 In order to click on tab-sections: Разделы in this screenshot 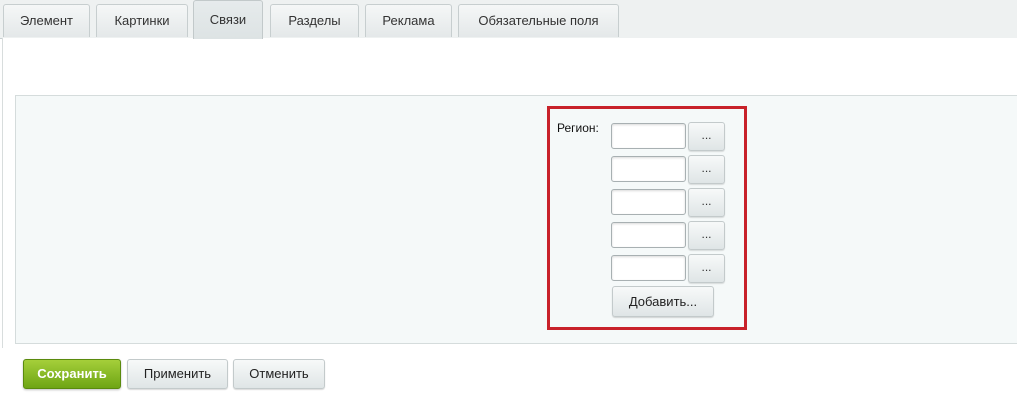, I will do `click(314, 20)`.